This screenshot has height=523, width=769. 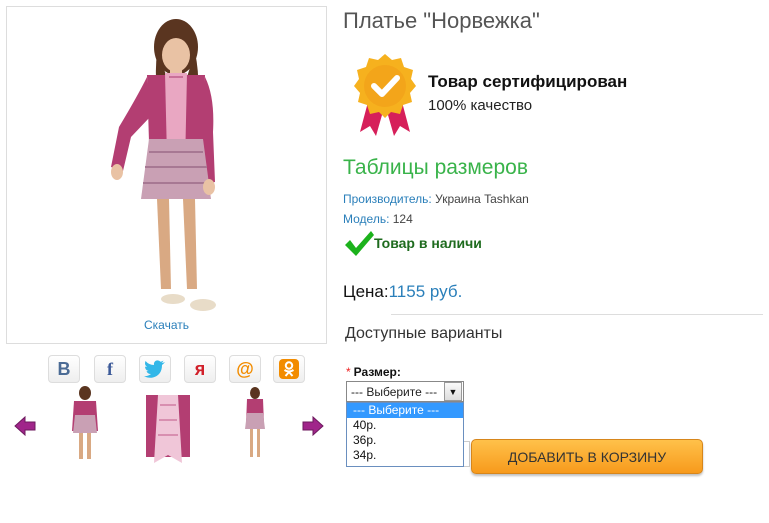 I want to click on manufacturer-value: Украина Tashkan, so click(x=482, y=199).